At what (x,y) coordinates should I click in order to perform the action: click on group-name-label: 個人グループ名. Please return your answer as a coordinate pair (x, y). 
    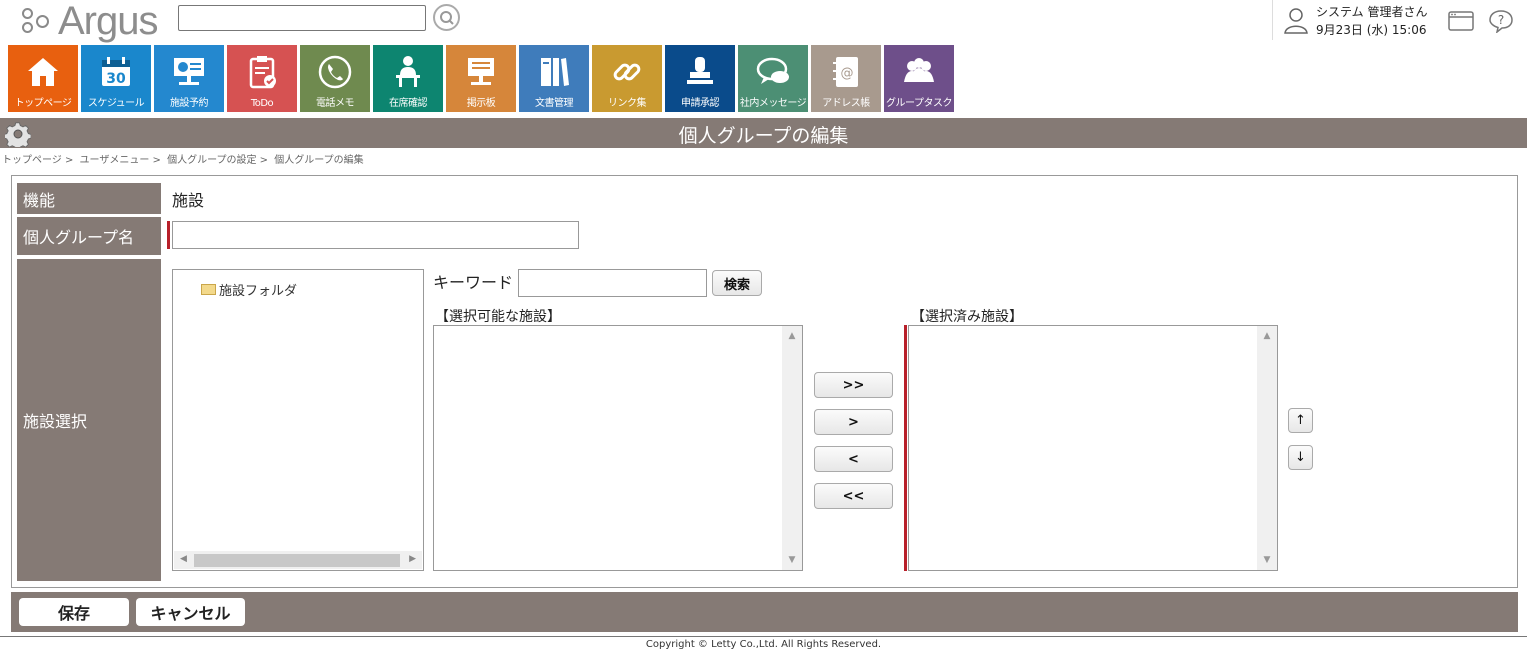
    Looking at the image, I should click on (89, 236).